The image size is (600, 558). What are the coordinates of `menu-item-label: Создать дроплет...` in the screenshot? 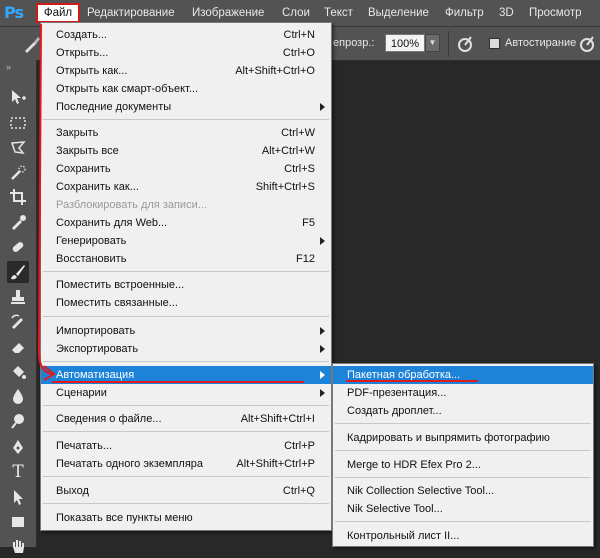 It's located at (394, 411).